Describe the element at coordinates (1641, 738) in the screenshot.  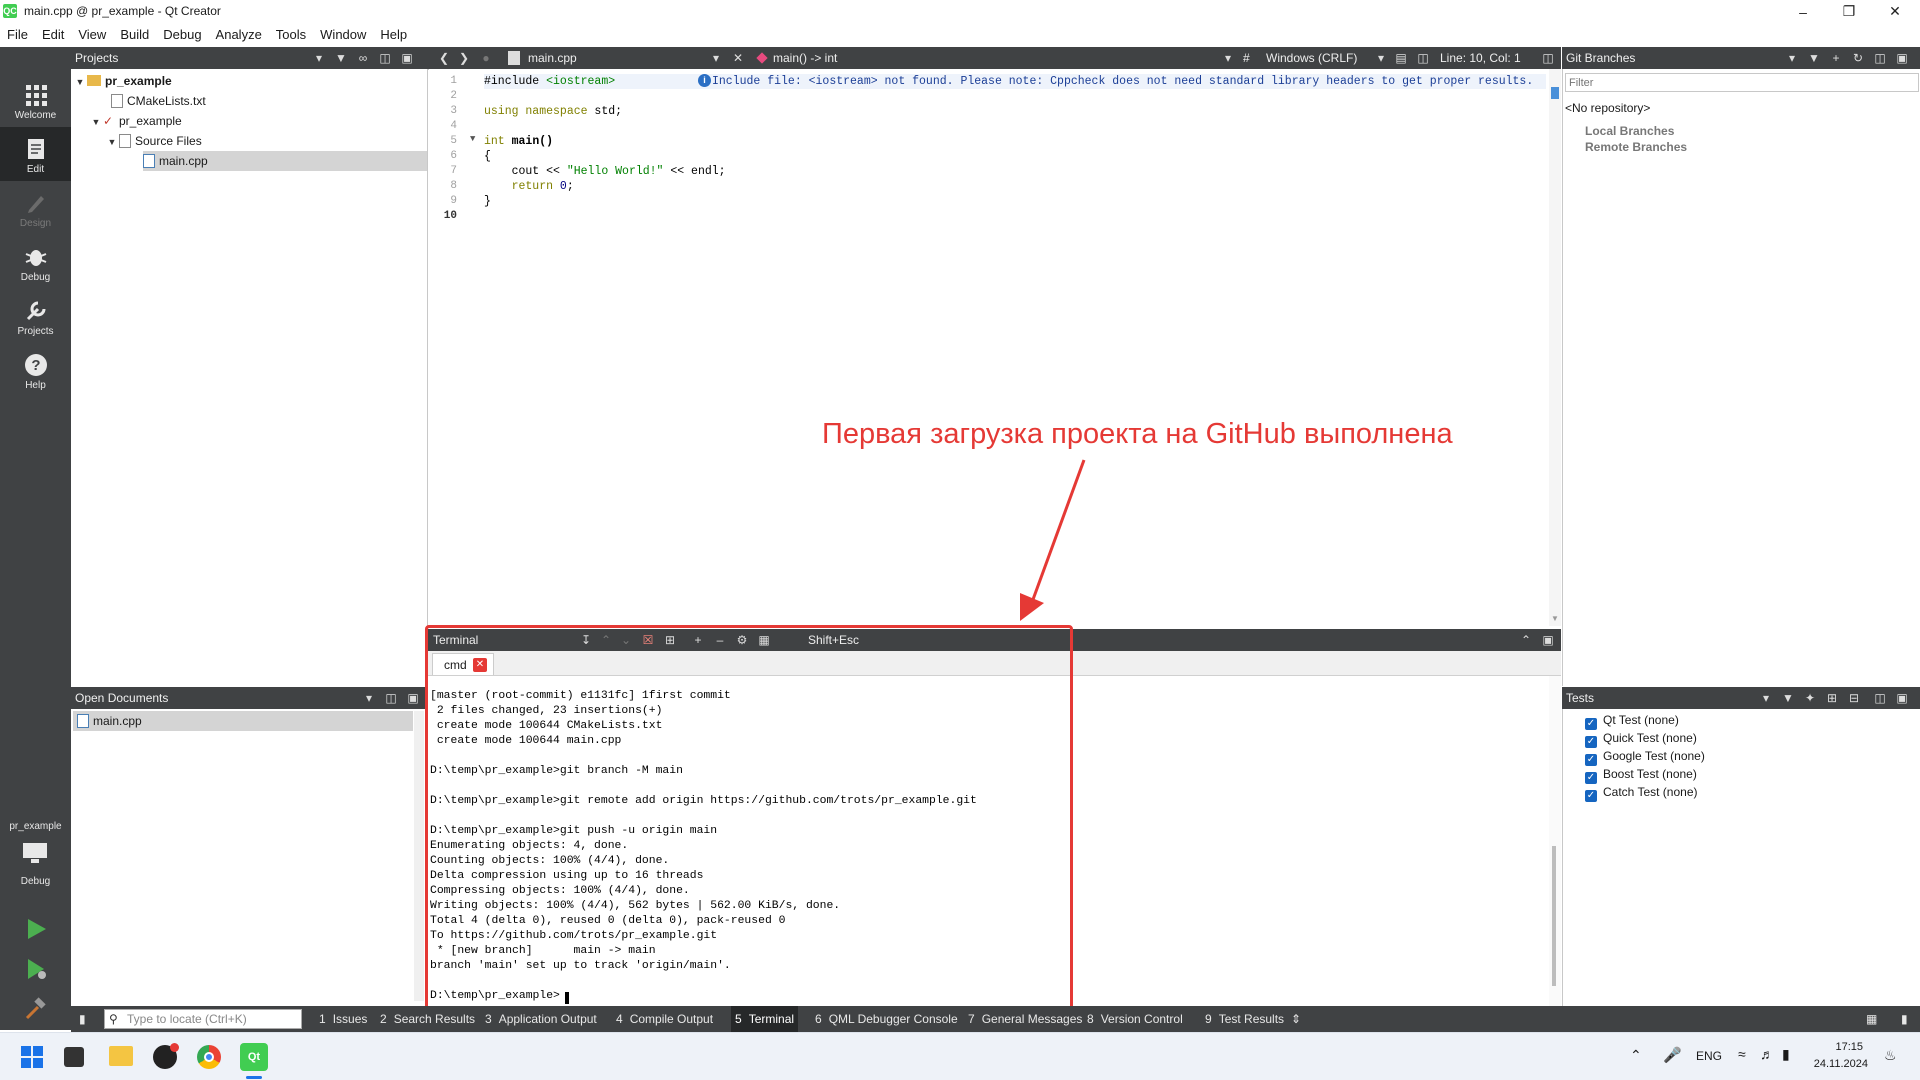
I see `test-item: ✓ Quick Test (none)` at that location.